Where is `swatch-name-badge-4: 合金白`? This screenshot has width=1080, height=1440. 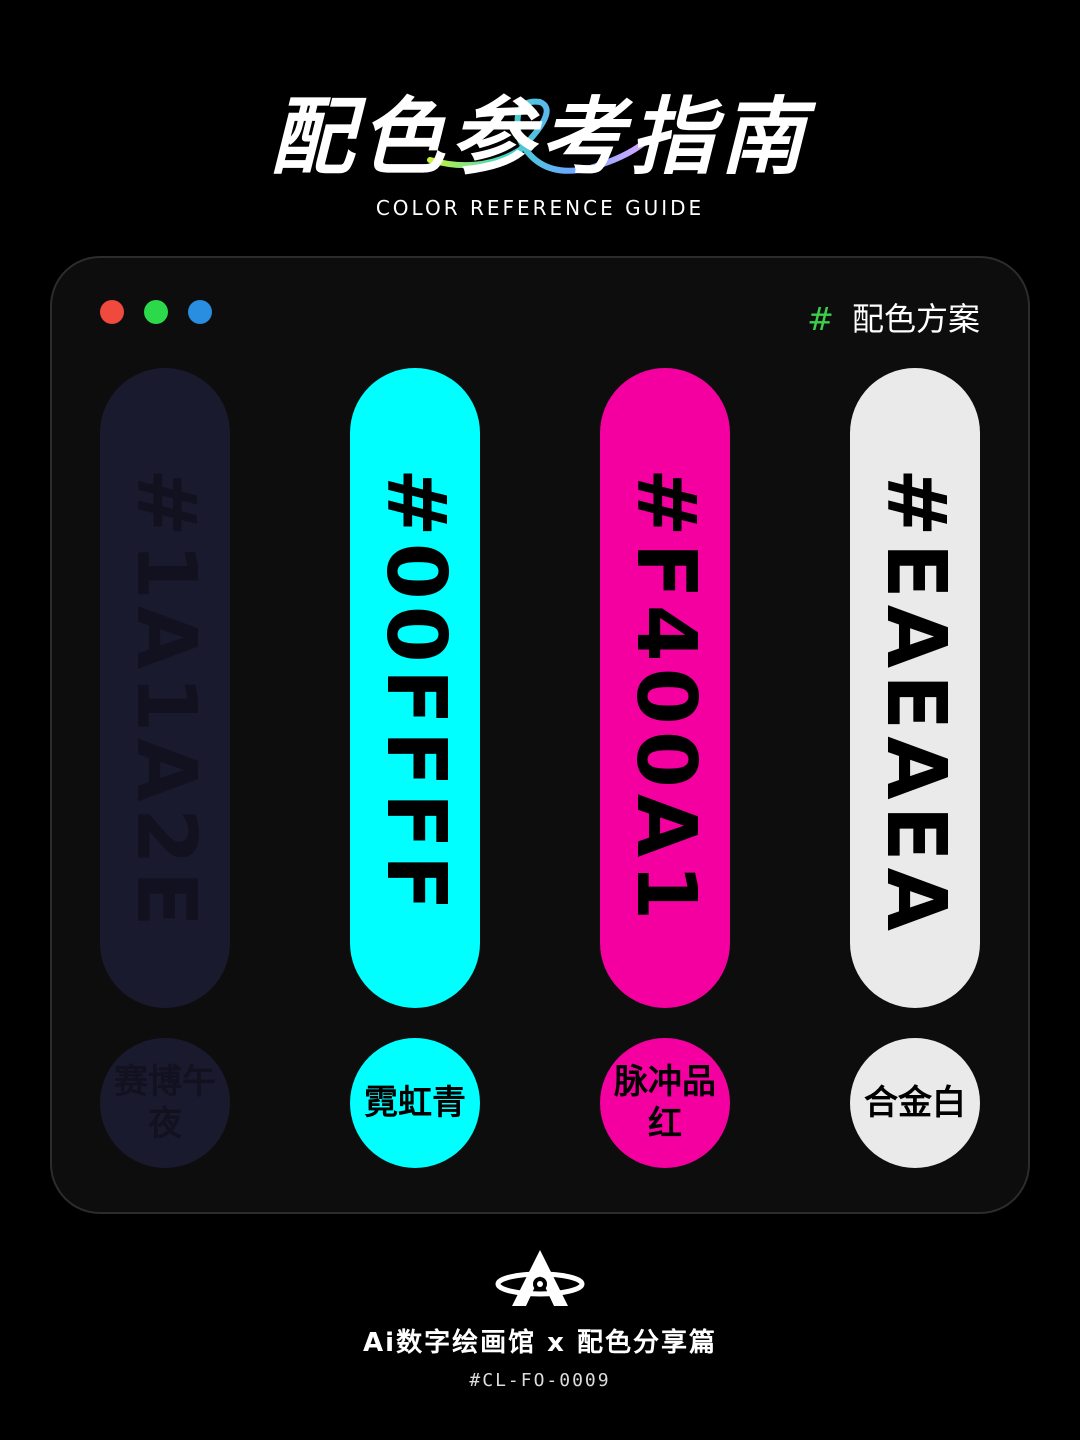
swatch-name-badge-4: 合金白 is located at coordinates (915, 1103).